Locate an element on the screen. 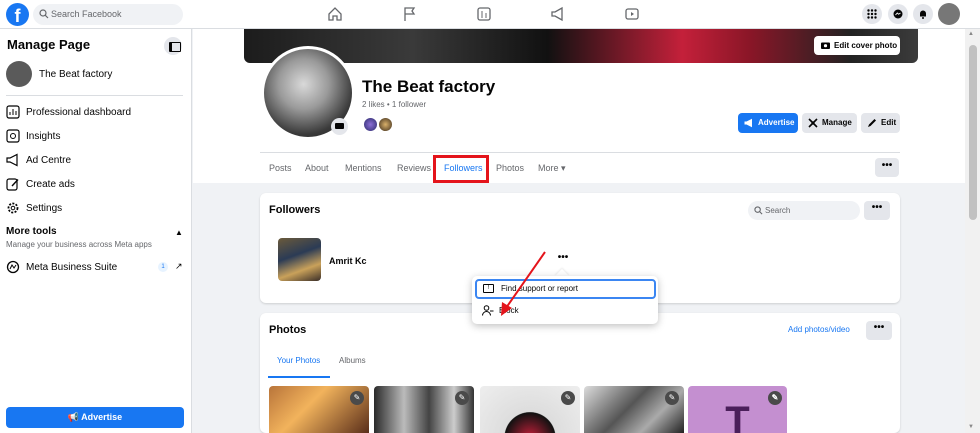 The height and width of the screenshot is (433, 980). follower-avatar is located at coordinates (299, 259).